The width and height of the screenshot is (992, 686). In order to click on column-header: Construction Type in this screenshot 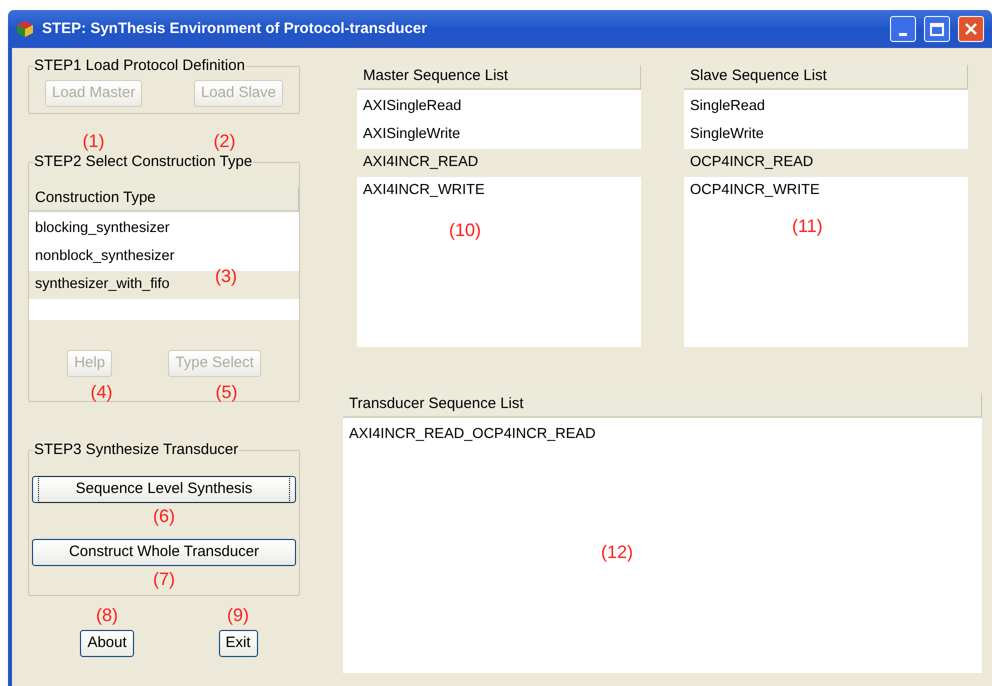, I will do `click(164, 199)`.